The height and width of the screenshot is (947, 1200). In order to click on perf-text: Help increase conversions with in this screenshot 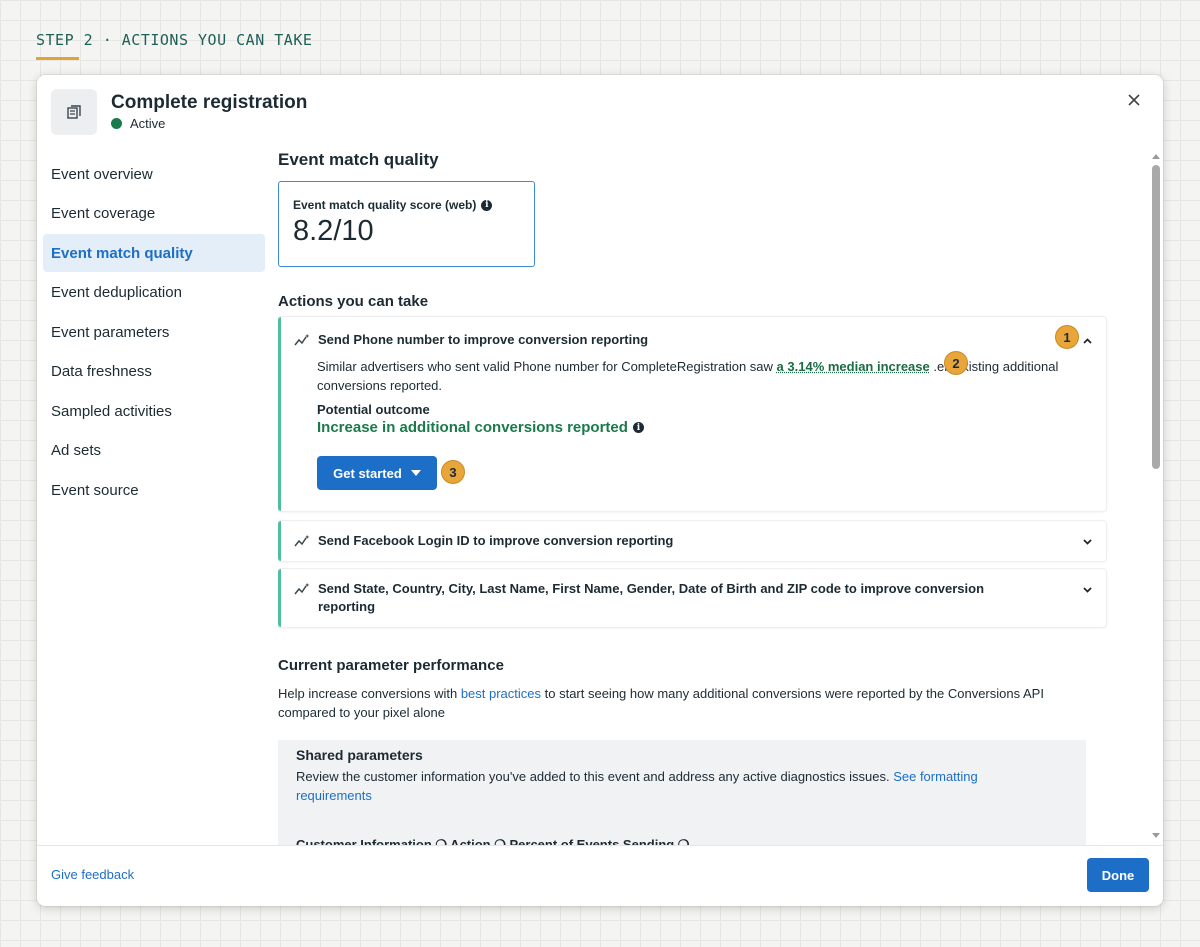, I will do `click(369, 693)`.